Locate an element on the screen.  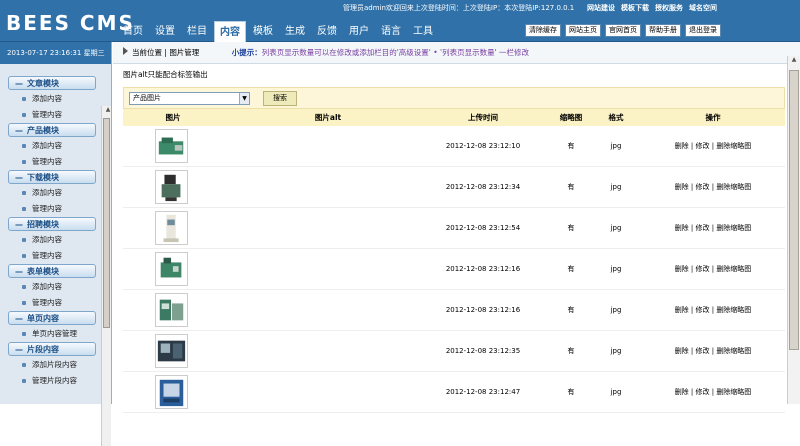
sidebar-item-add-fragment: 添加片段内容 is located at coordinates (52, 365).